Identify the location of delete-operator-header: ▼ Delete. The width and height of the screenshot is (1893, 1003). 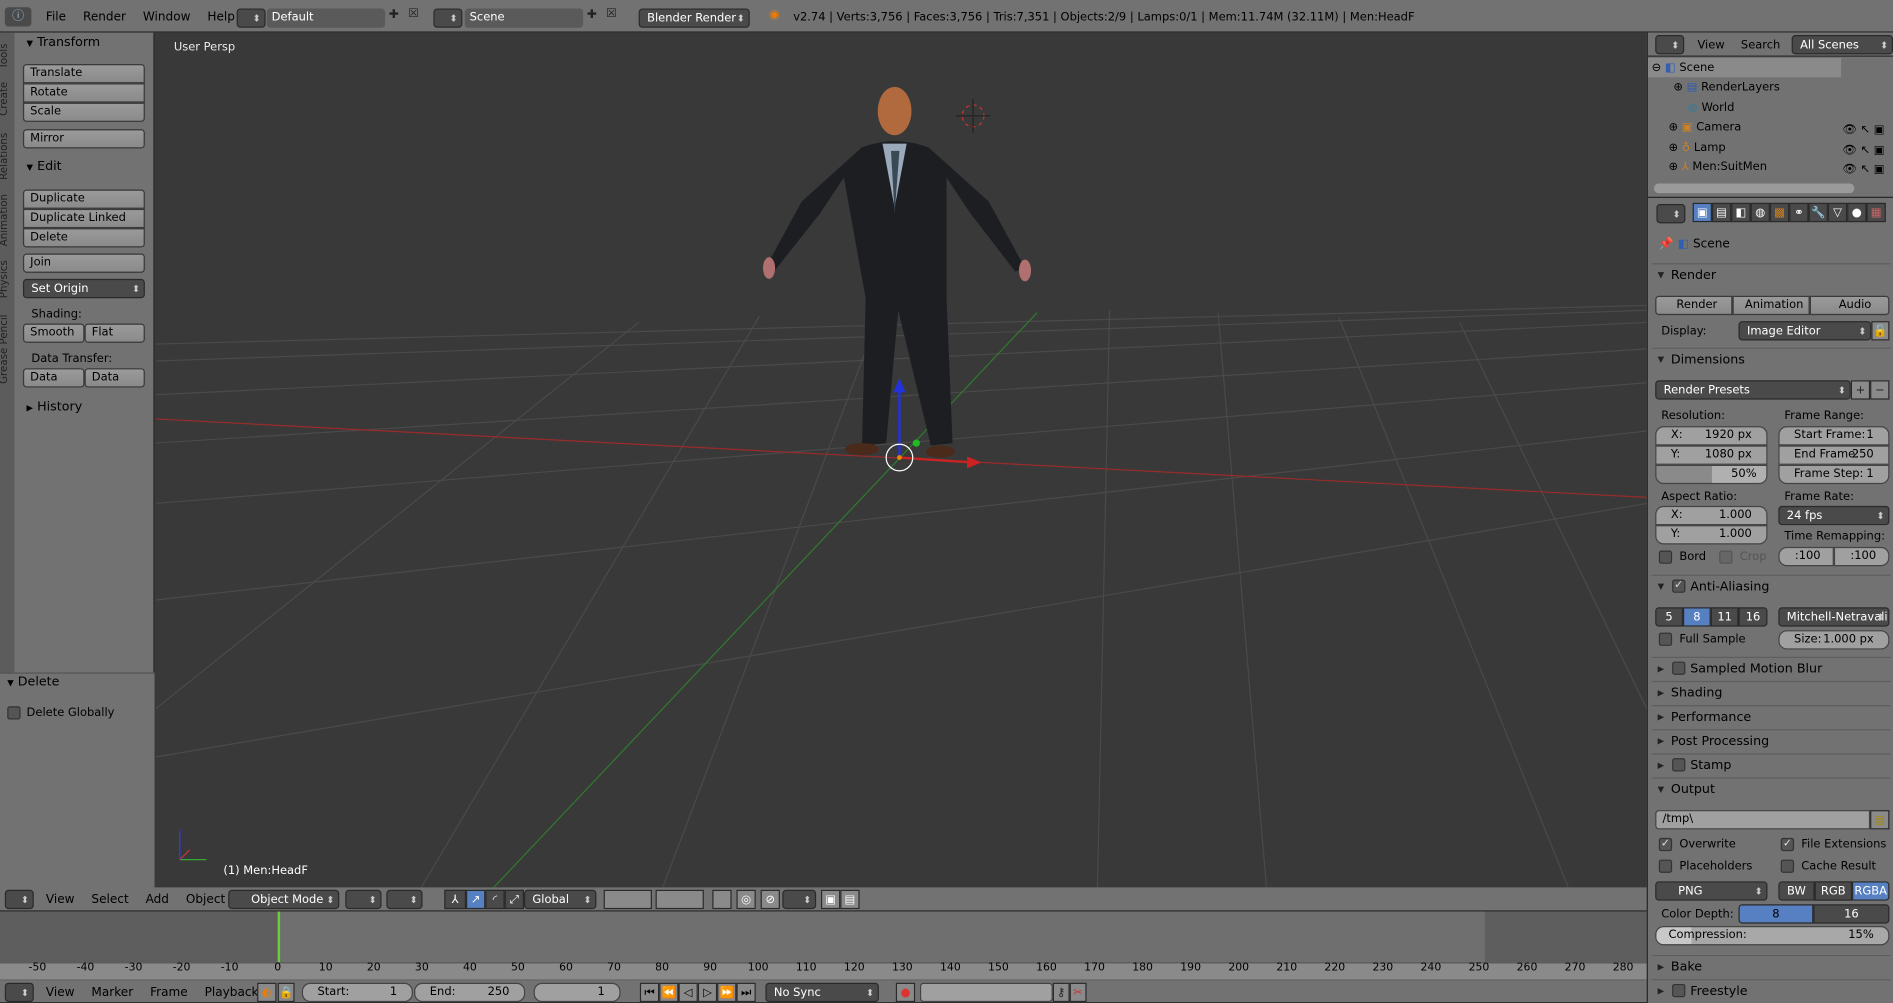
(33, 682).